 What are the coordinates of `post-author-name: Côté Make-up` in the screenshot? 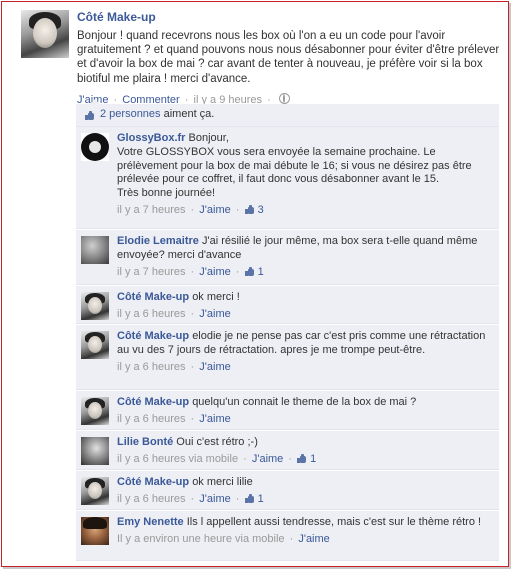 It's located at (289, 17).